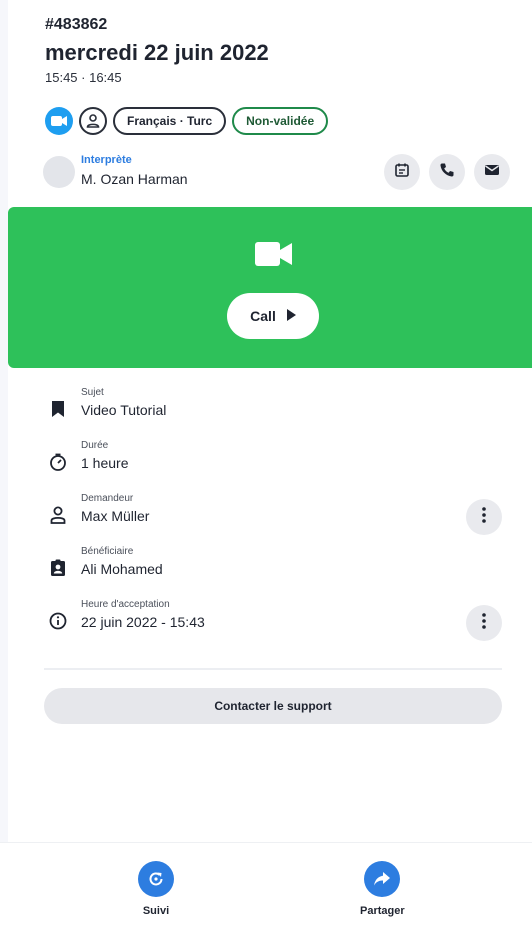 The height and width of the screenshot is (925, 532). I want to click on nav-item-partager: Partager, so click(382, 889).